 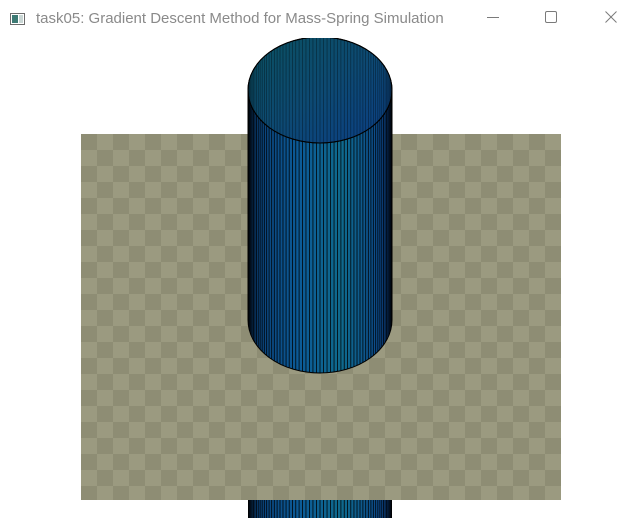 I want to click on close-button, so click(x=611, y=19).